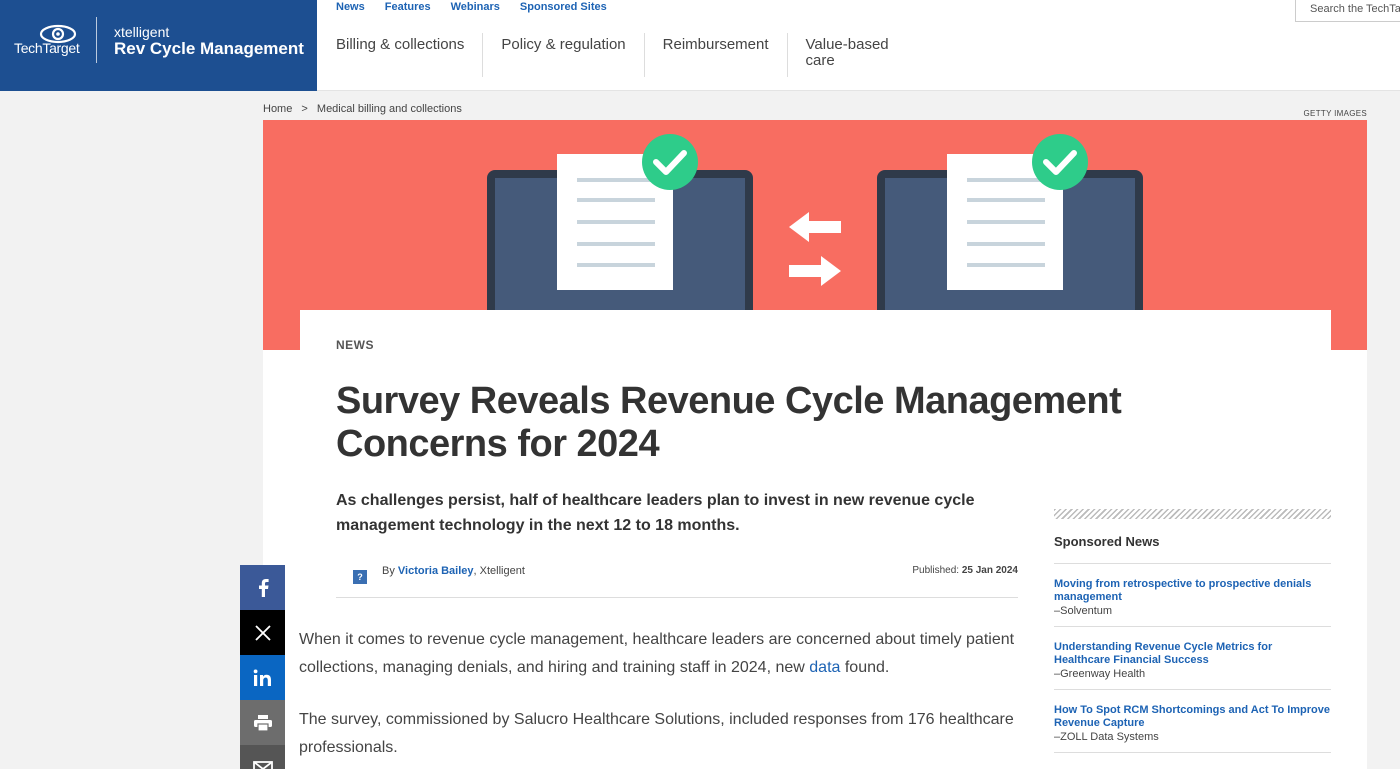  Describe the element at coordinates (848, 55) in the screenshot. I see `nav-value-based-care: Value-based care` at that location.